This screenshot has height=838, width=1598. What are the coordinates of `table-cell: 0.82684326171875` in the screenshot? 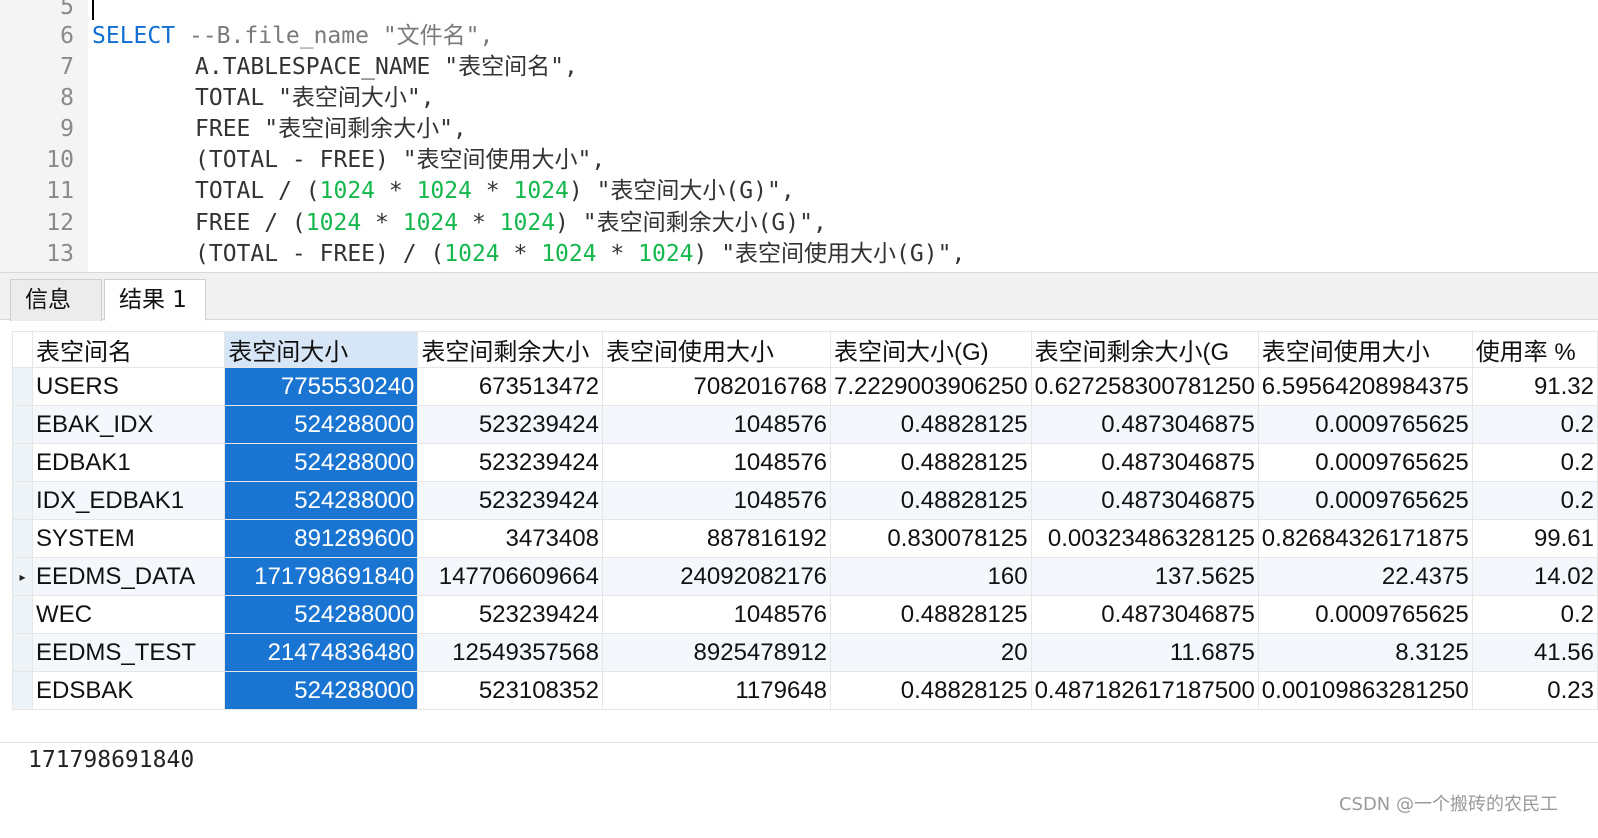 It's located at (1365, 538).